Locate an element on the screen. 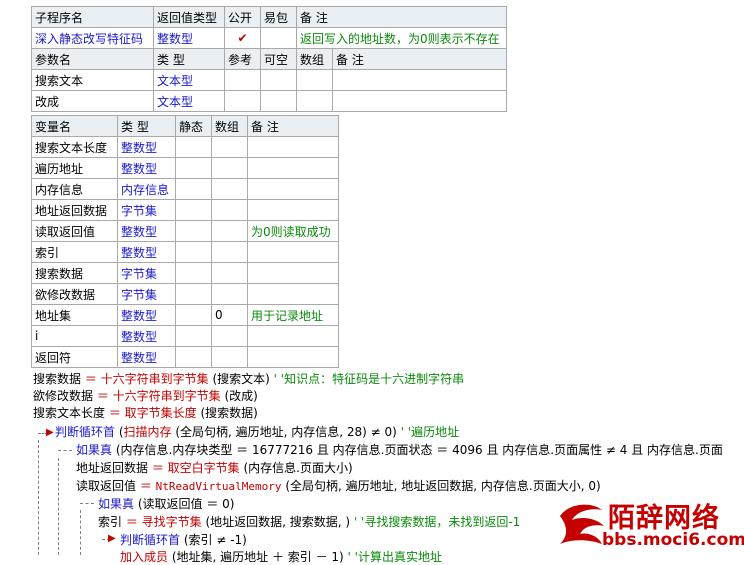 This screenshot has height=565, width=744. var-type-cell: 内存信息 is located at coordinates (146, 189).